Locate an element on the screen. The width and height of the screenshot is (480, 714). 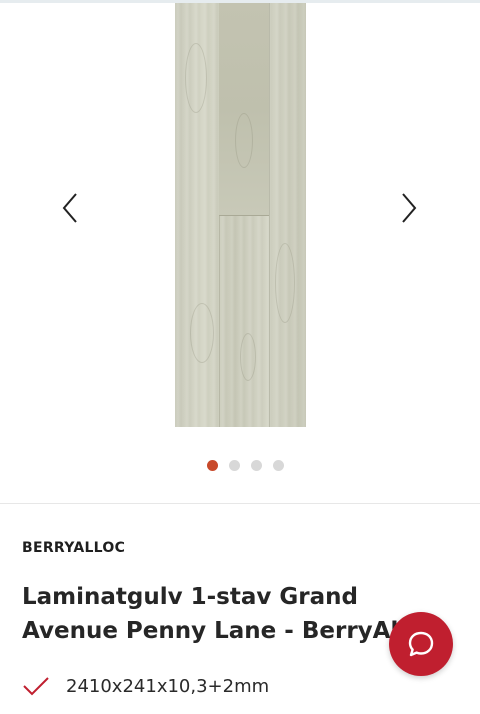
spec-row: 2410x241x10,3+2mm is located at coordinates (145, 686).